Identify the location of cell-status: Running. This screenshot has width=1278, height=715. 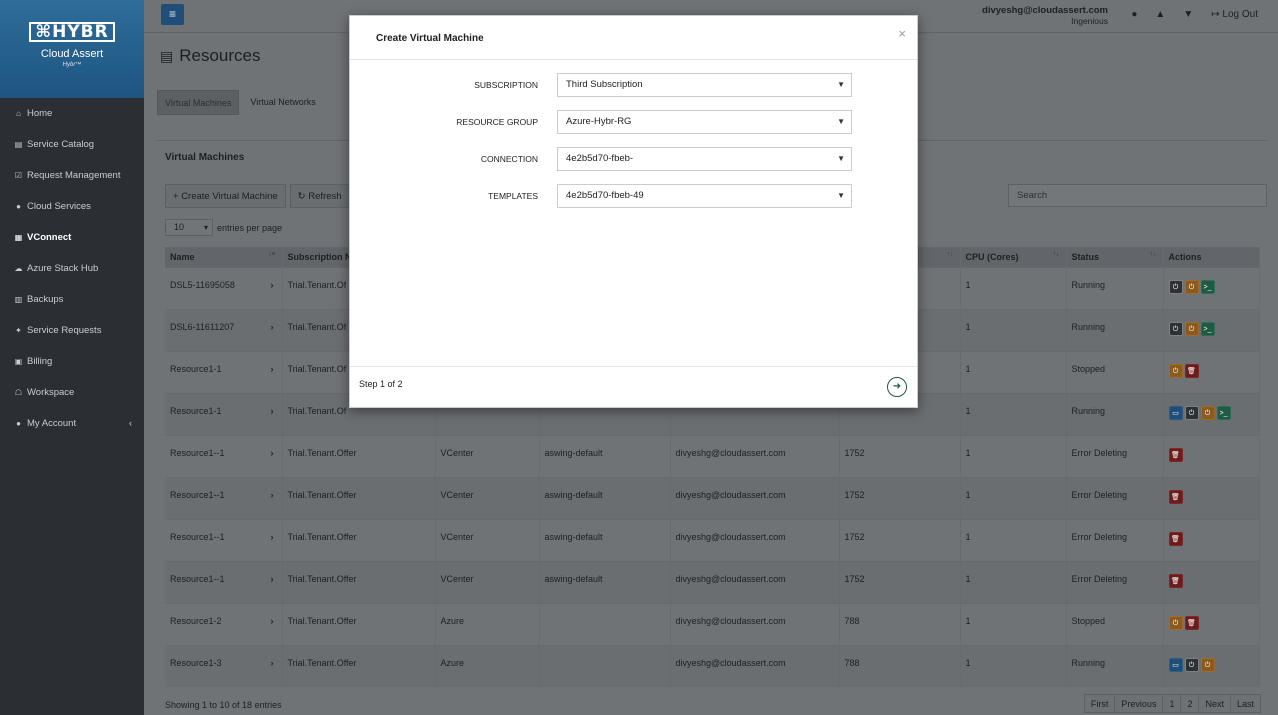
(1115, 665).